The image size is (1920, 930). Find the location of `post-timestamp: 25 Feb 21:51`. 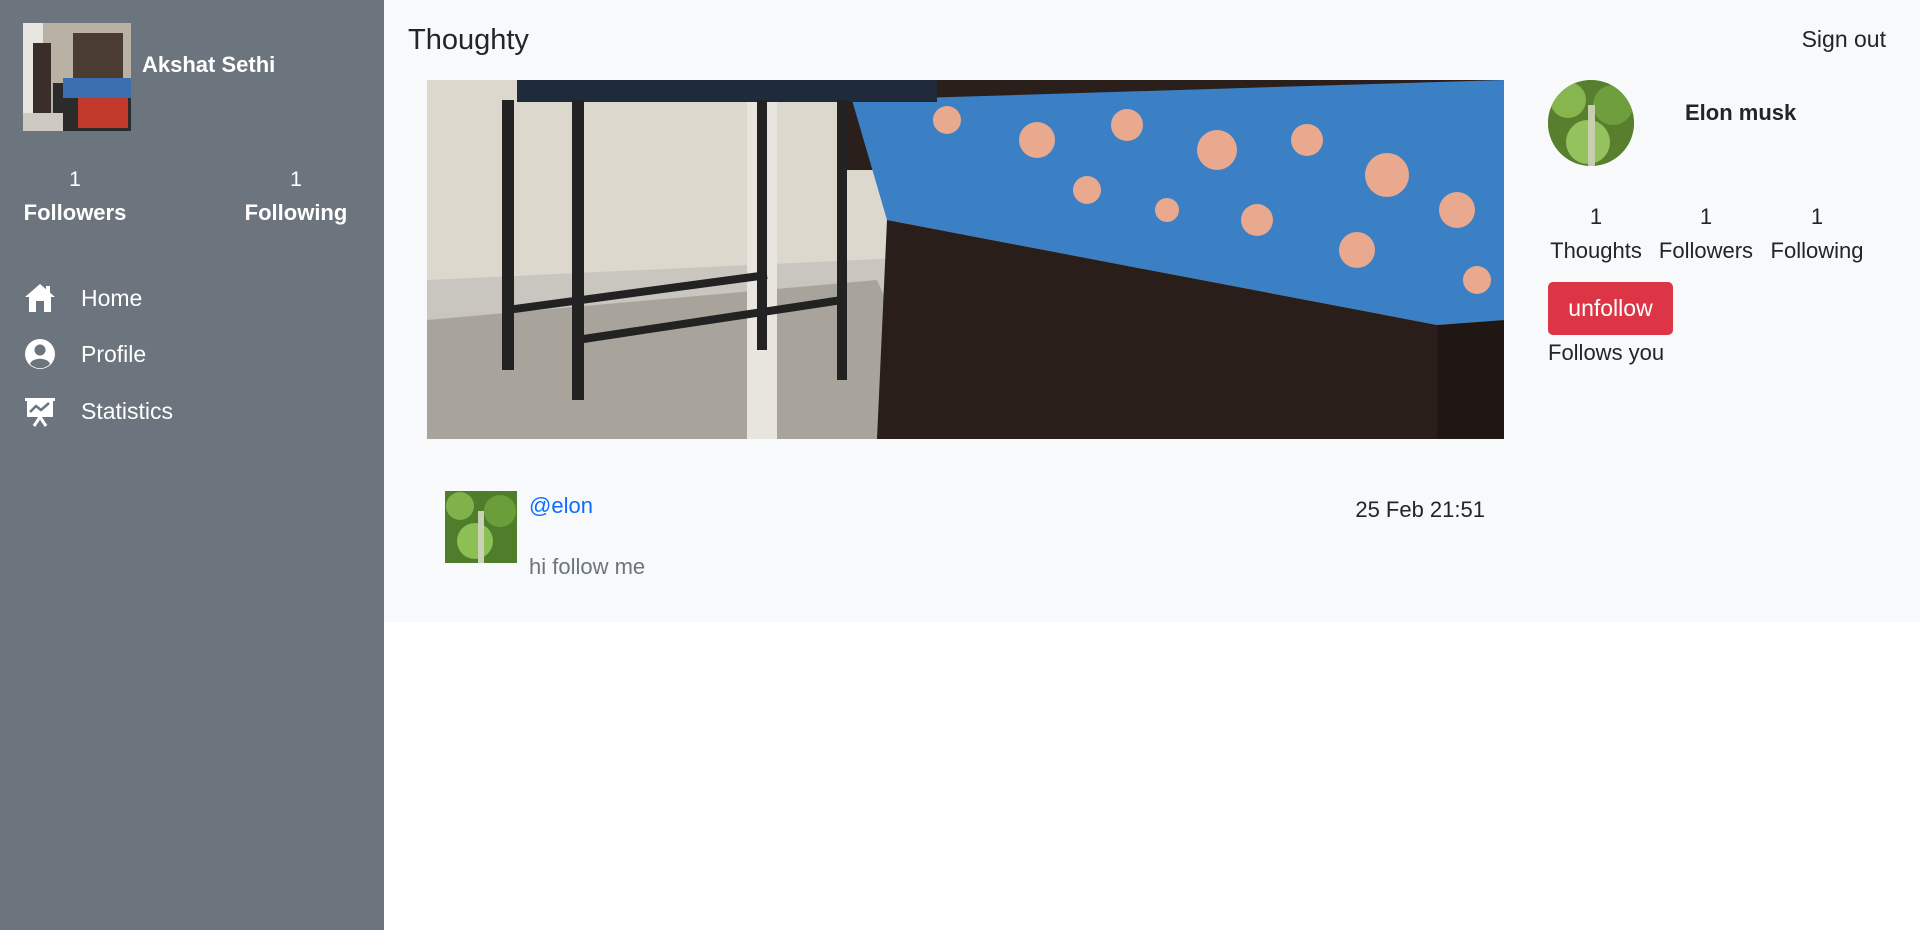

post-timestamp: 25 Feb 21:51 is located at coordinates (1420, 509).